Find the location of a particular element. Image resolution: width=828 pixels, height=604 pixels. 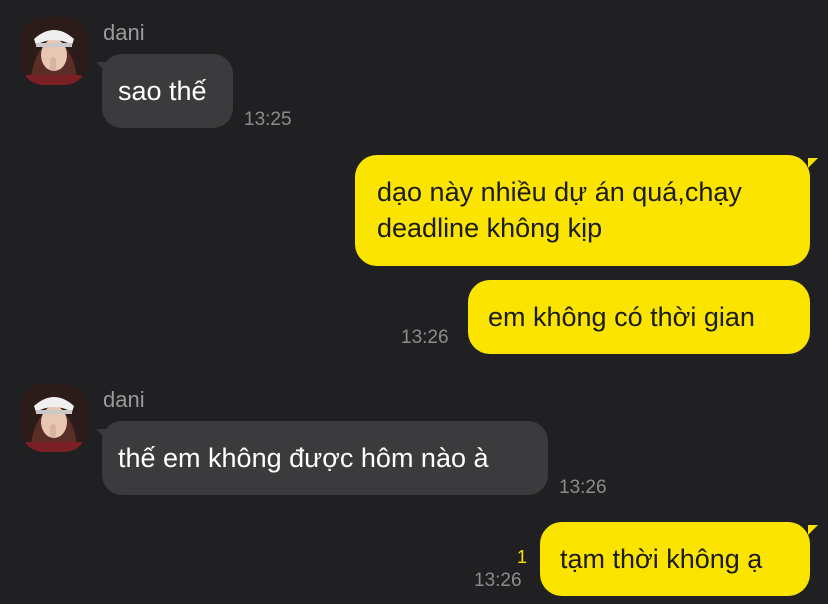

message-bubble: sao thế is located at coordinates (167, 91).